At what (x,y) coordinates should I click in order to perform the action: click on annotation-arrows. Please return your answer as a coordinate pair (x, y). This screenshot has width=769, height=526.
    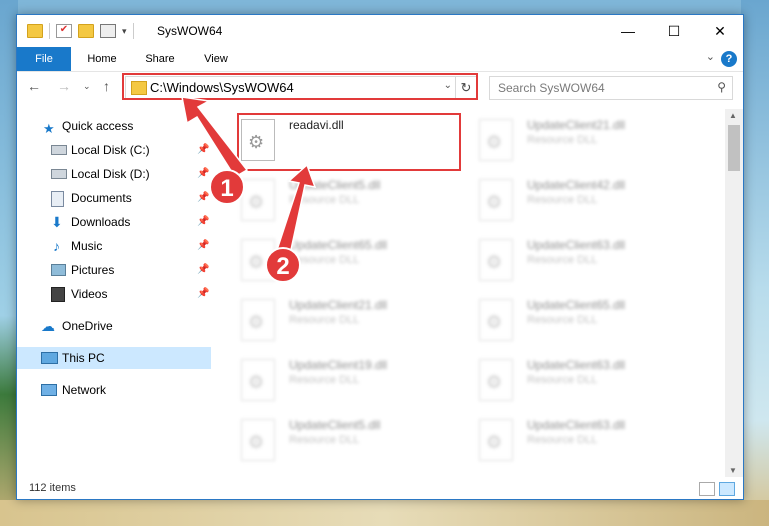
    Looking at the image, I should click on (249, 178).